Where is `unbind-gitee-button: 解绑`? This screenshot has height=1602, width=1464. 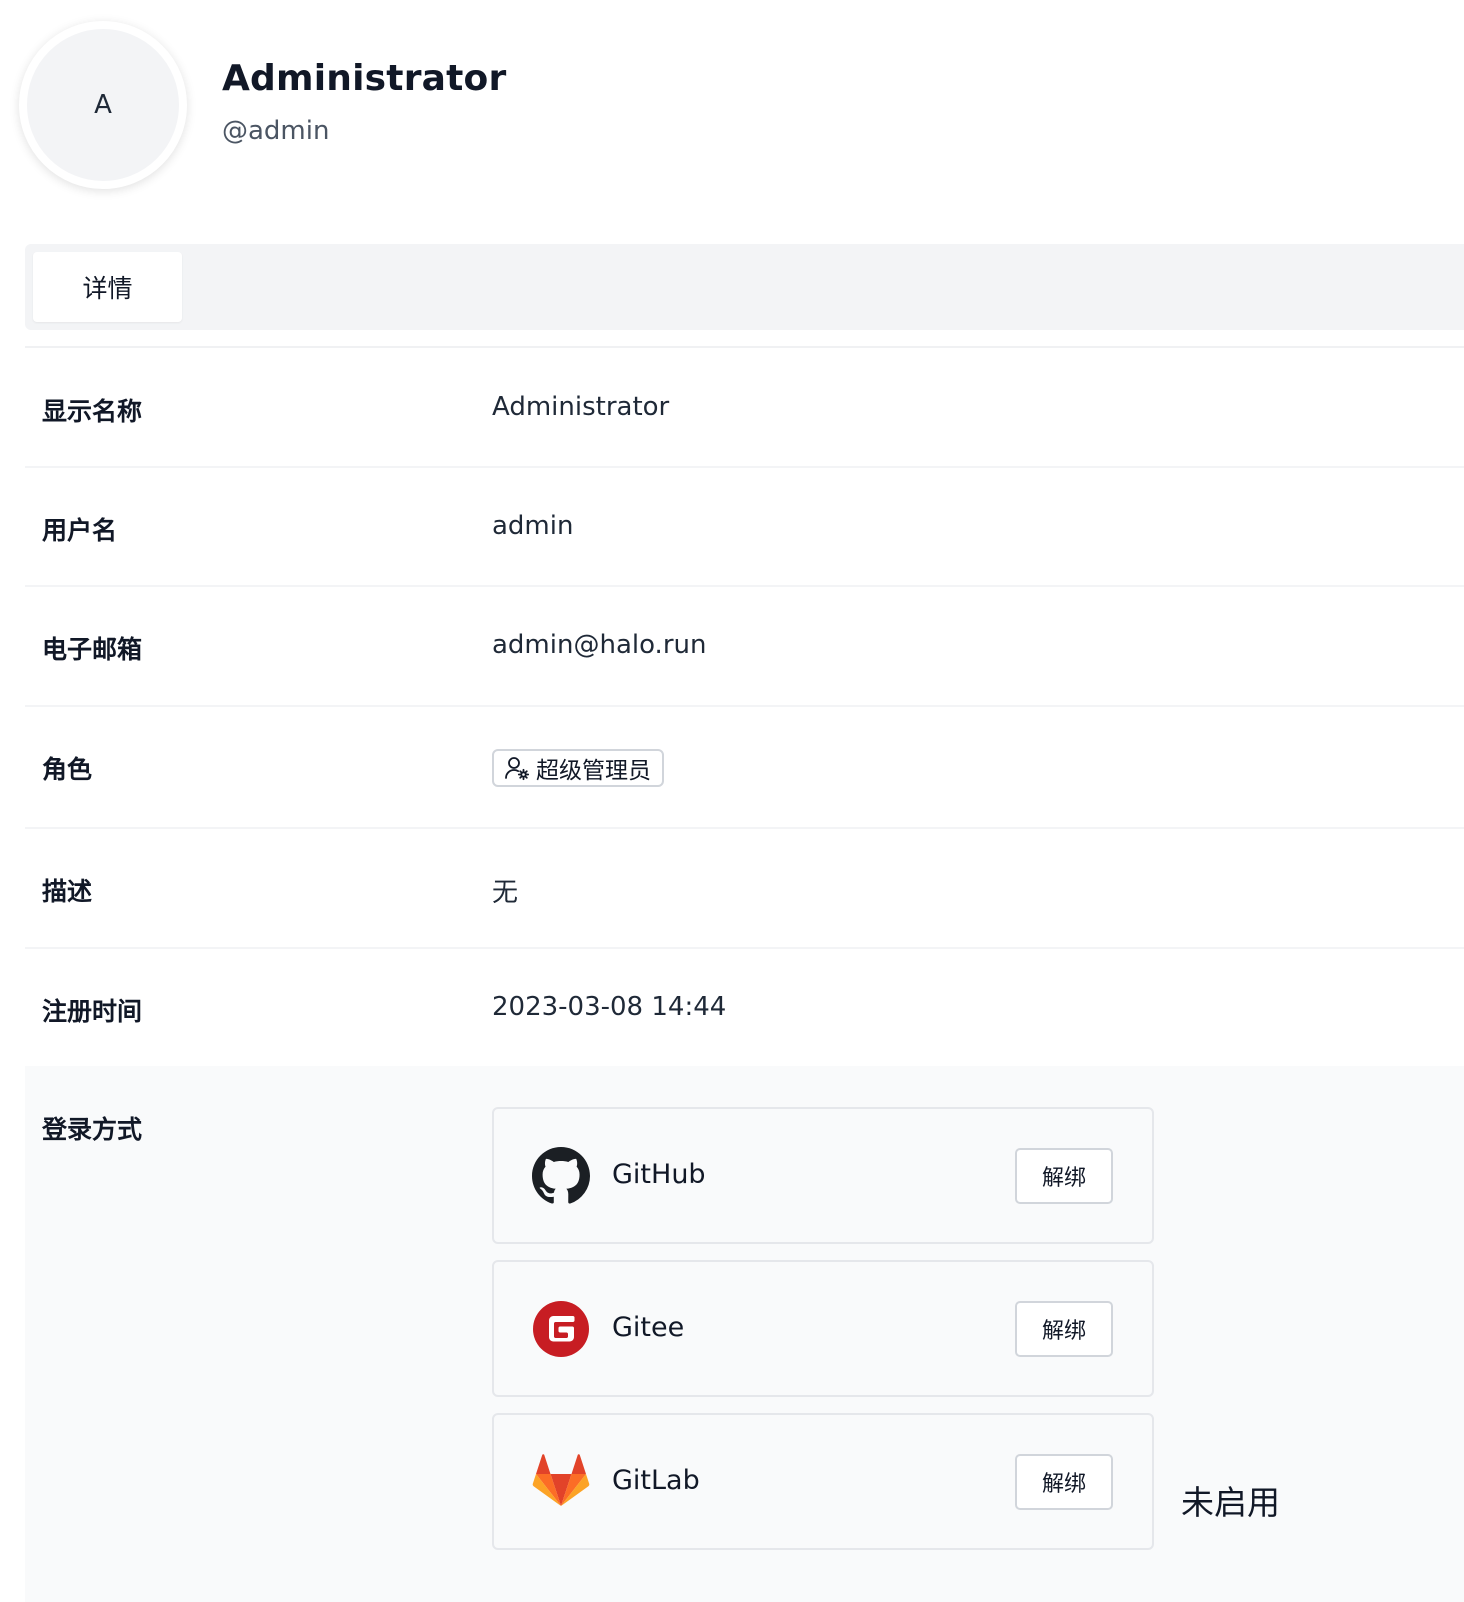
unbind-gitee-button: 解绑 is located at coordinates (1064, 1329).